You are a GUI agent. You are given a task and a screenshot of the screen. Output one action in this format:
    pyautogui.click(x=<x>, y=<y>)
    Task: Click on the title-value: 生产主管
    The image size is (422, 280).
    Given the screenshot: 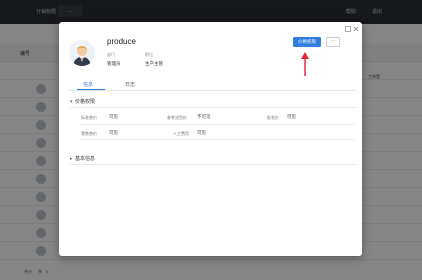 What is the action you would take?
    pyautogui.click(x=154, y=63)
    